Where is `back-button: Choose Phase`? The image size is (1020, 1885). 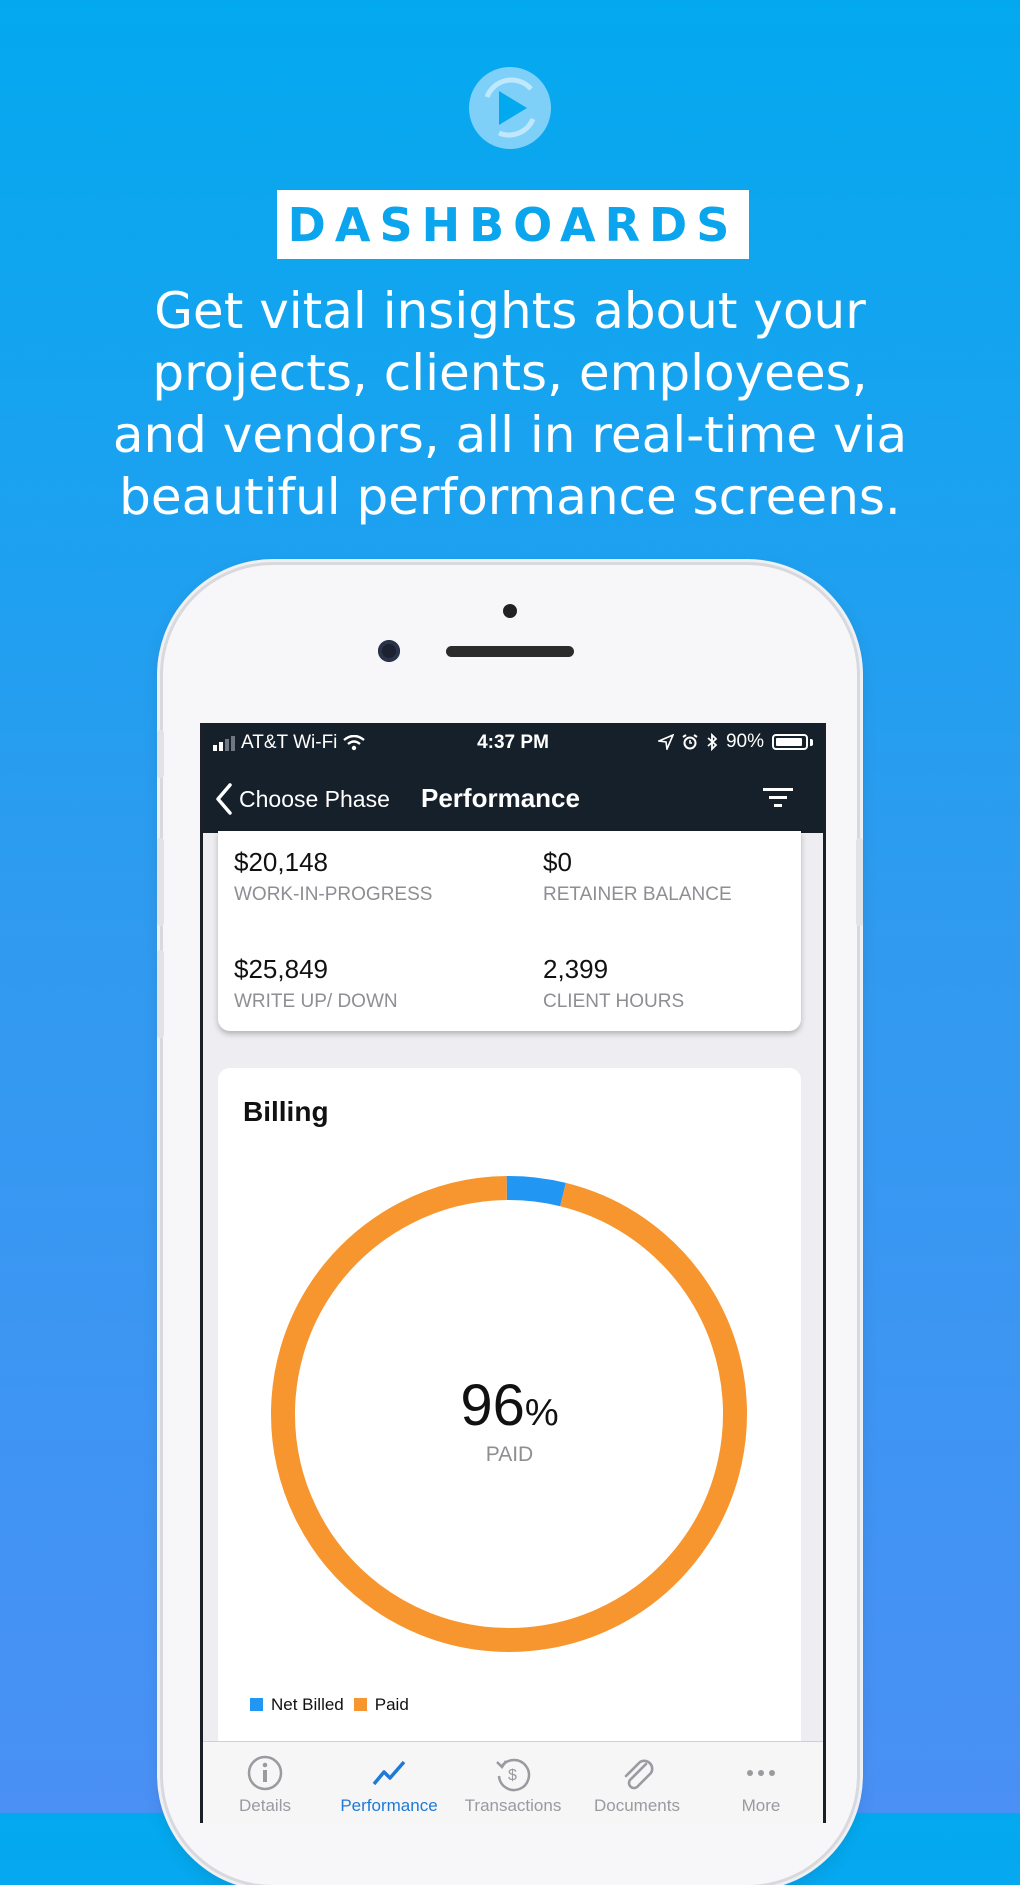 back-button: Choose Phase is located at coordinates (302, 799).